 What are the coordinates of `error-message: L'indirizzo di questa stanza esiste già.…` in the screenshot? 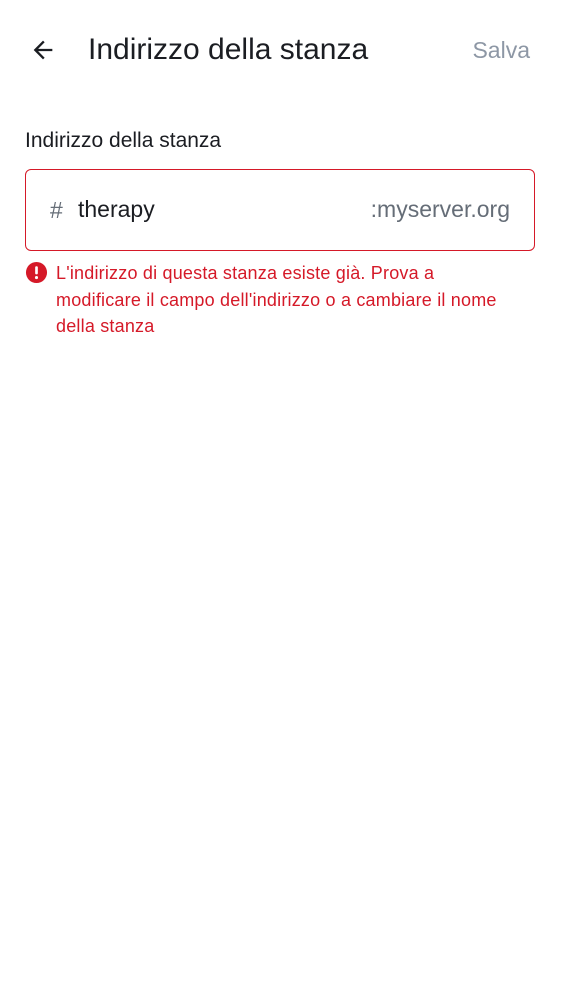 It's located at (276, 299).